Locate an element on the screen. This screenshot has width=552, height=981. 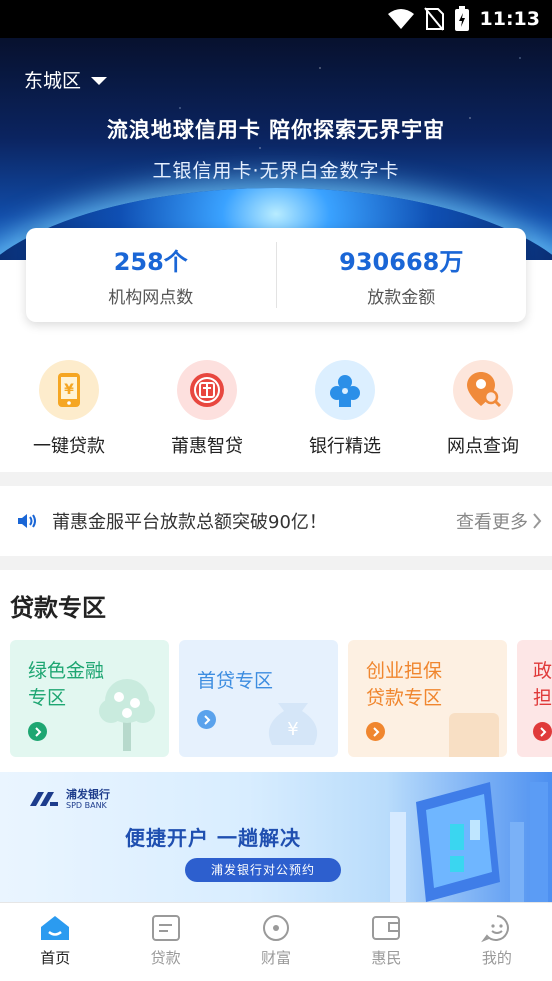
stat-loan-amount: 930668万 放款金额 is located at coordinates (402, 275).